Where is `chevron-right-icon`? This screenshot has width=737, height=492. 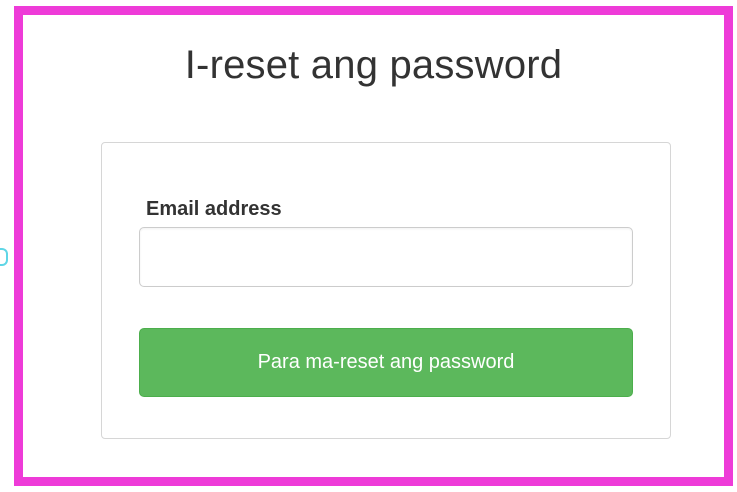 chevron-right-icon is located at coordinates (4, 257).